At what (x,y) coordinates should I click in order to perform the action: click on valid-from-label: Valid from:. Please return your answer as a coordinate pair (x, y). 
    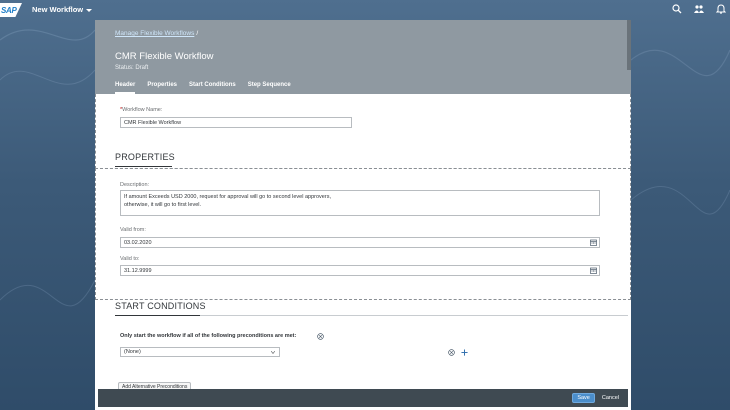
    Looking at the image, I should click on (133, 230).